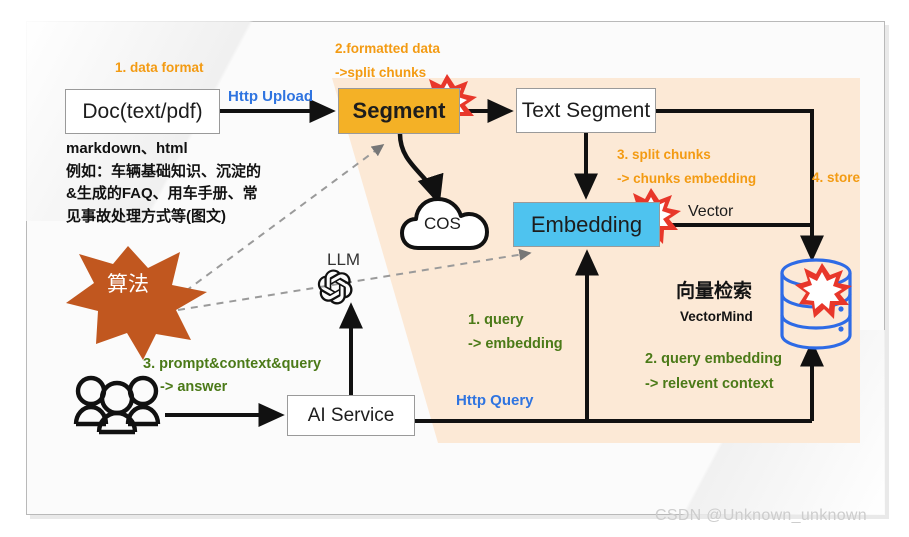 Image resolution: width=909 pixels, height=537 pixels. Describe the element at coordinates (194, 387) in the screenshot. I see `label-answer: -> answer` at that location.